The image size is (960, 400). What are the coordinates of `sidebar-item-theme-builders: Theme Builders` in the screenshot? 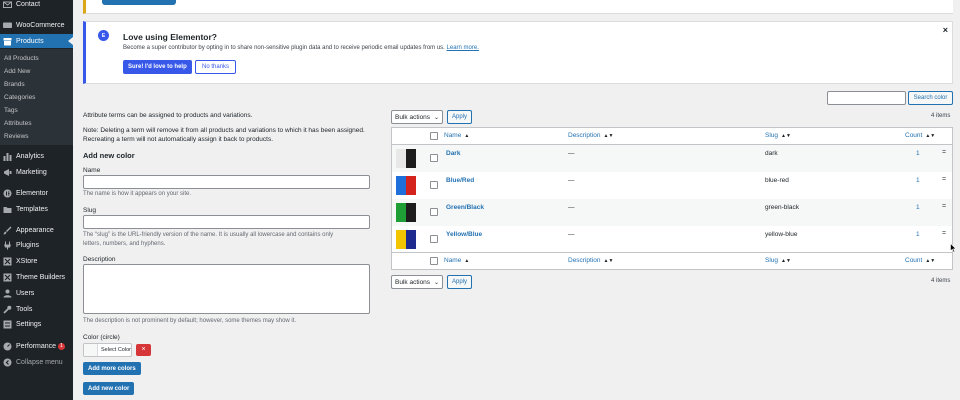 It's located at (36, 277).